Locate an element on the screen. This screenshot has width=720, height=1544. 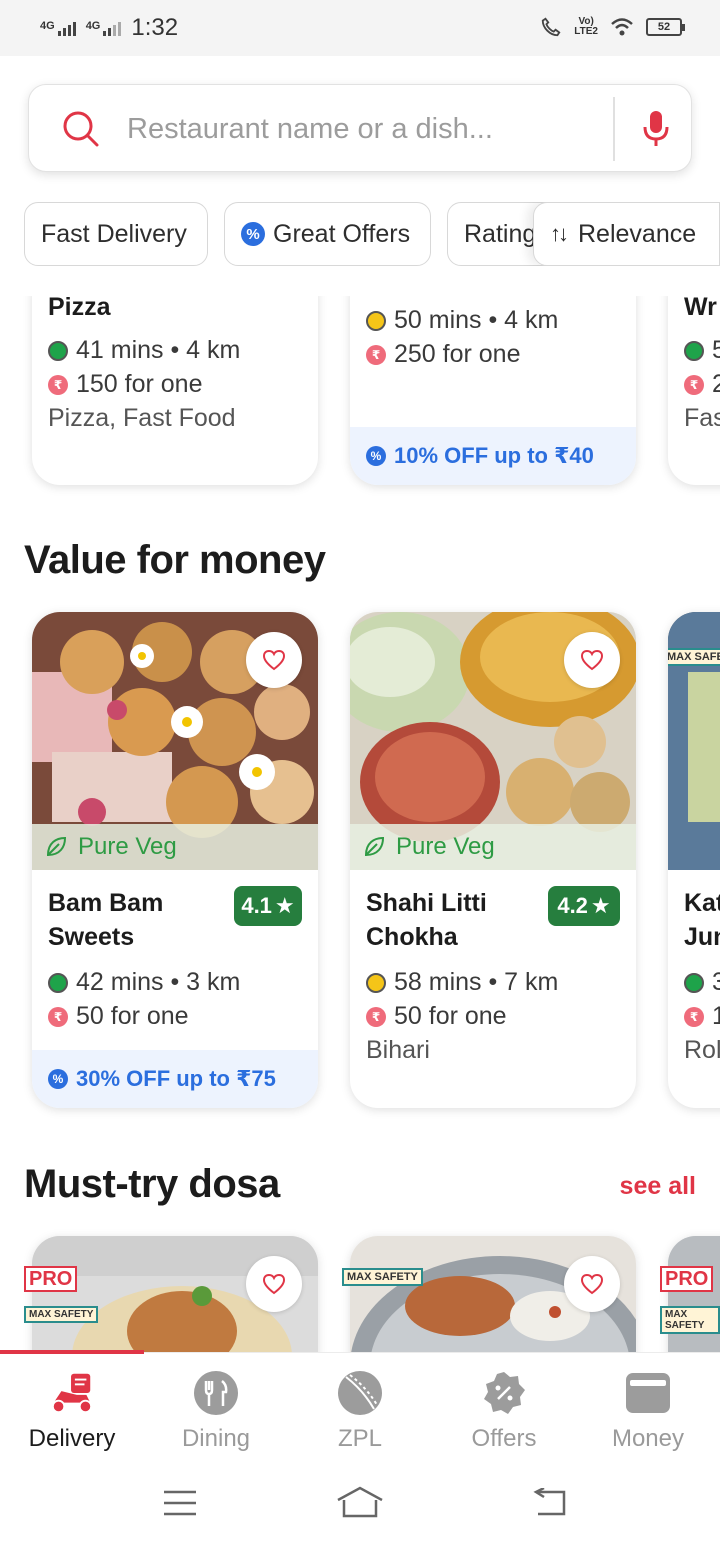
wallet-icon is located at coordinates (648, 1393).